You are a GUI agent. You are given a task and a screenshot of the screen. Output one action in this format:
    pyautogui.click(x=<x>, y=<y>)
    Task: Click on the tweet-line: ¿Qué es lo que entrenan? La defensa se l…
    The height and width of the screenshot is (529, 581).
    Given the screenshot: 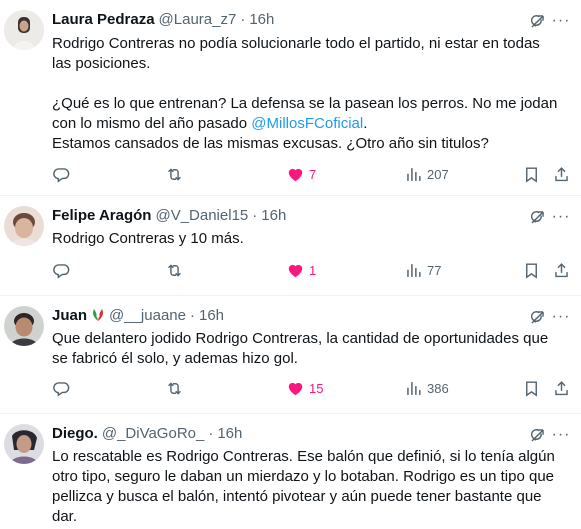 What is the action you would take?
    pyautogui.click(x=305, y=103)
    